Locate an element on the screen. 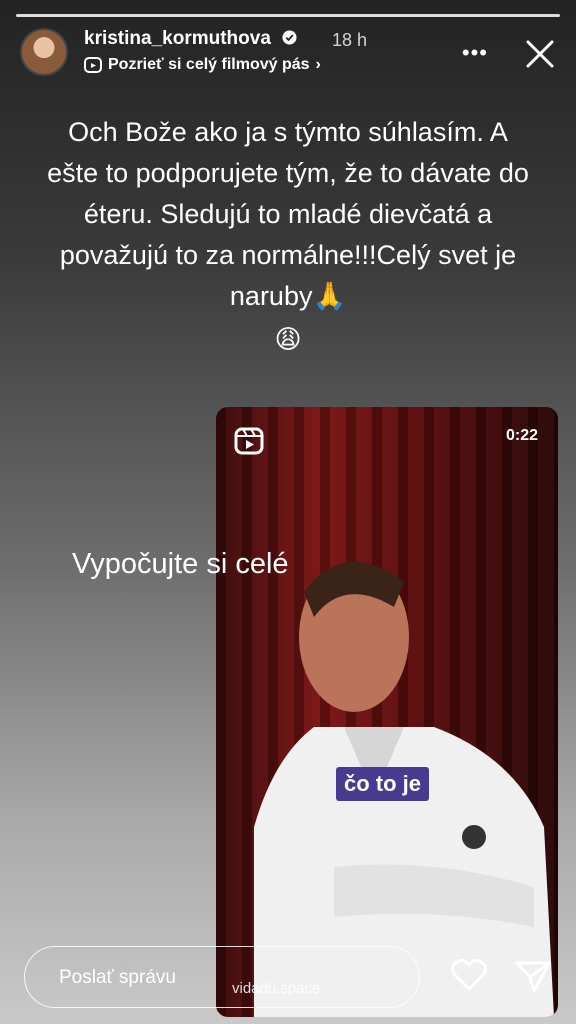 The image size is (576, 1024). avatar is located at coordinates (44, 52).